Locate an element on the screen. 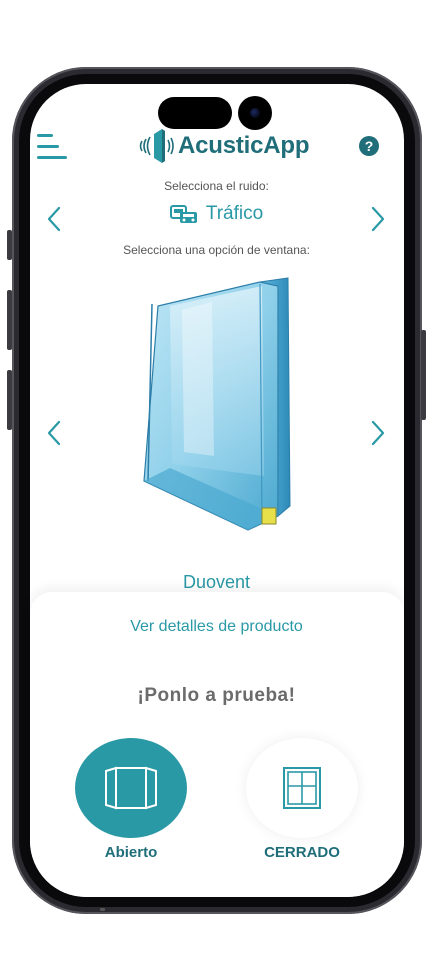 The image size is (433, 977). open-window-icon is located at coordinates (131, 788).